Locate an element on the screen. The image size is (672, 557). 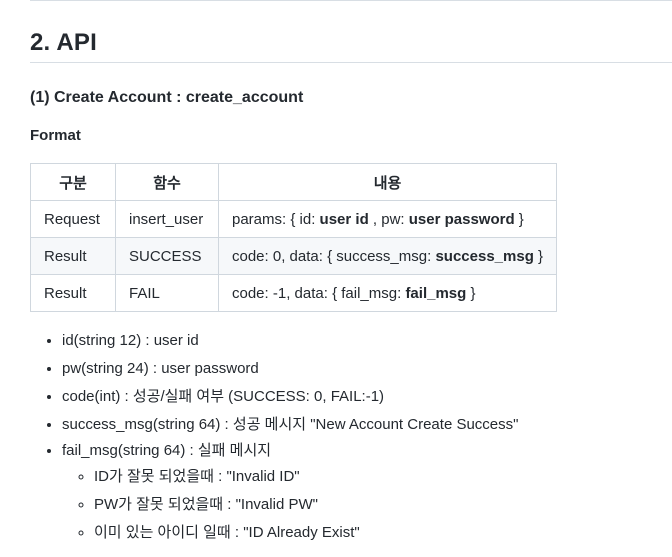
content-bold: fail_msg is located at coordinates (436, 293).